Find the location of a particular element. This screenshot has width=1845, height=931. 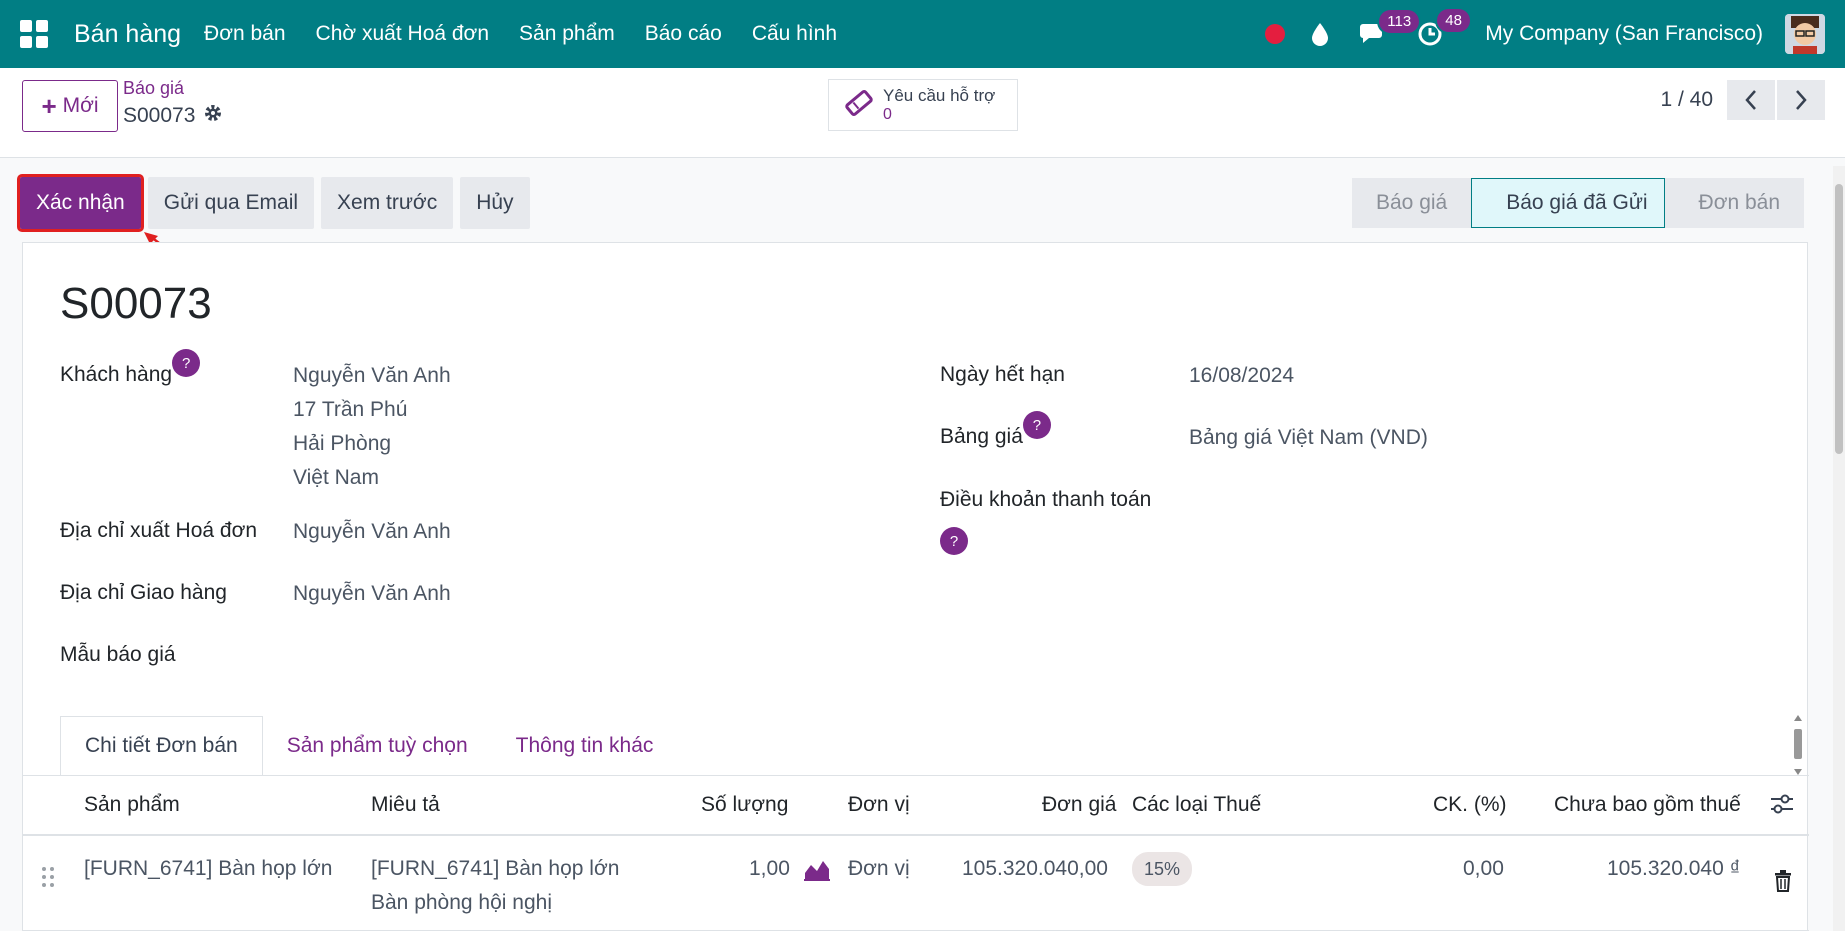

column-product: Sản phẩm is located at coordinates (132, 805).